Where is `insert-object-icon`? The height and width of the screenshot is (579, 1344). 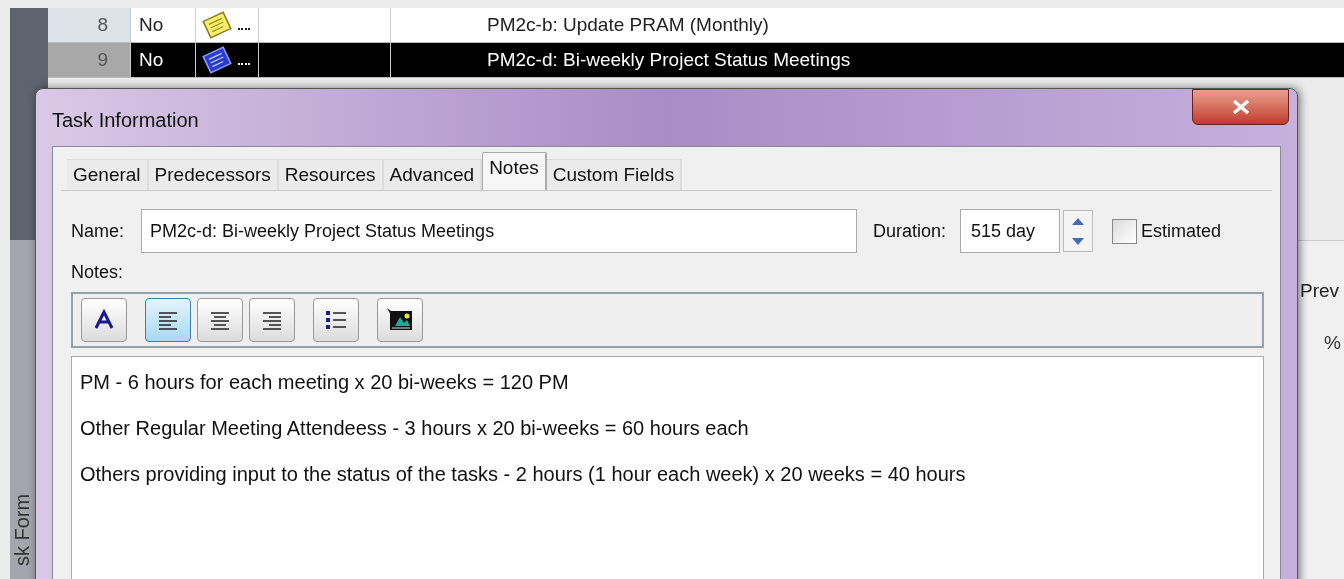
insert-object-icon is located at coordinates (400, 320).